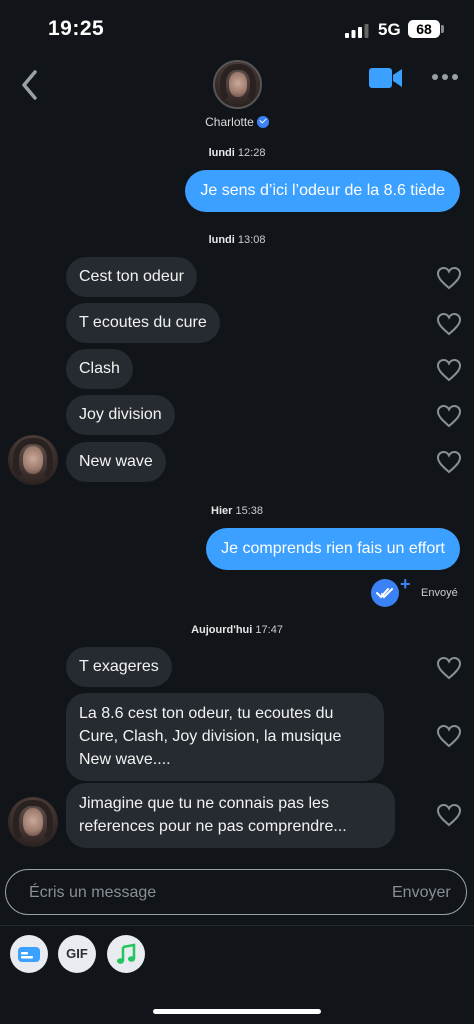 This screenshot has height=1024, width=474. Describe the element at coordinates (237, 153) in the screenshot. I see `date-header: lundi 12:28` at that location.